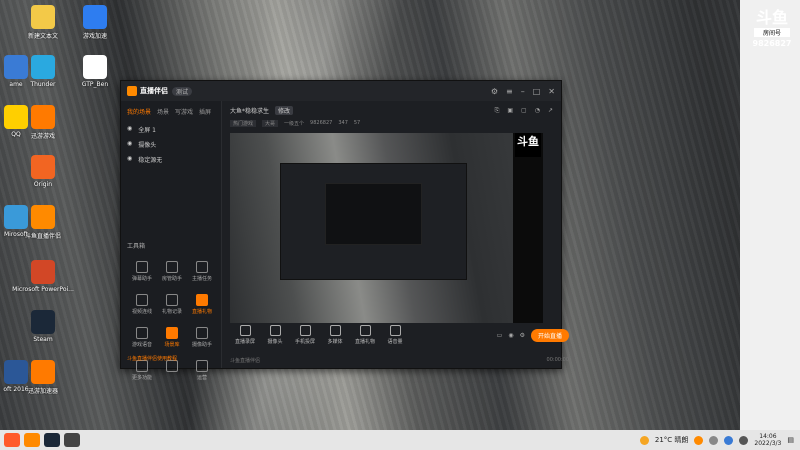 This screenshot has height=450, width=800. I want to click on tutorial-link: 斗鱼直播伴侣使用教程, so click(152, 358).